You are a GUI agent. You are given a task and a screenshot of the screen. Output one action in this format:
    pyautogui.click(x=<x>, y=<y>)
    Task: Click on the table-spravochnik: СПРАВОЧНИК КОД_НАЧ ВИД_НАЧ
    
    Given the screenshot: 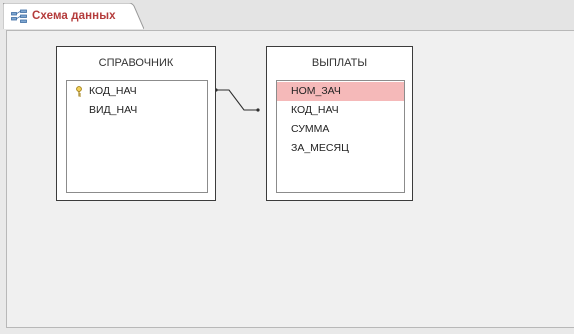 What is the action you would take?
    pyautogui.click(x=136, y=123)
    